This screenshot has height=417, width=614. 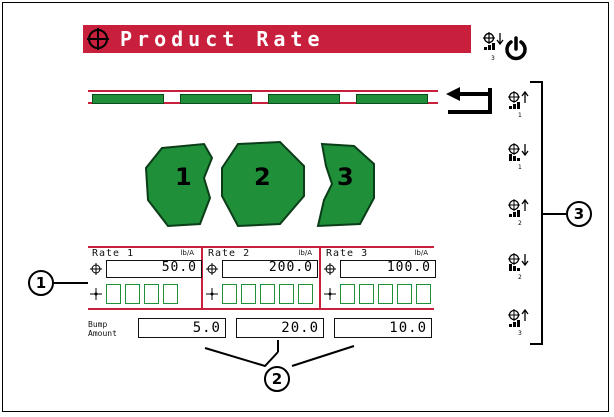 I want to click on side-button-1-label: 1, so click(x=520, y=115).